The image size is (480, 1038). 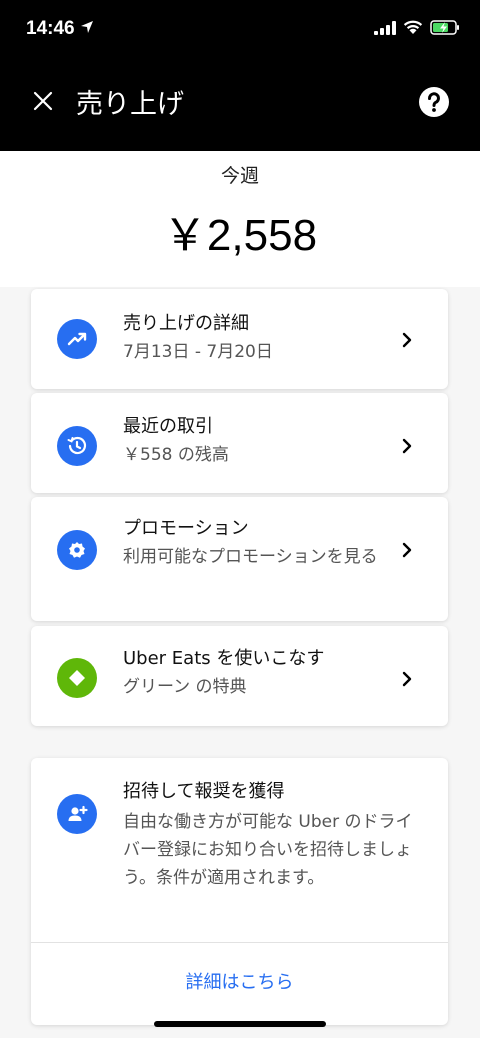 What do you see at coordinates (239, 339) in the screenshot?
I see `earnings-details-row: 売り上げの詳細 7月13日 - 7月20日` at bounding box center [239, 339].